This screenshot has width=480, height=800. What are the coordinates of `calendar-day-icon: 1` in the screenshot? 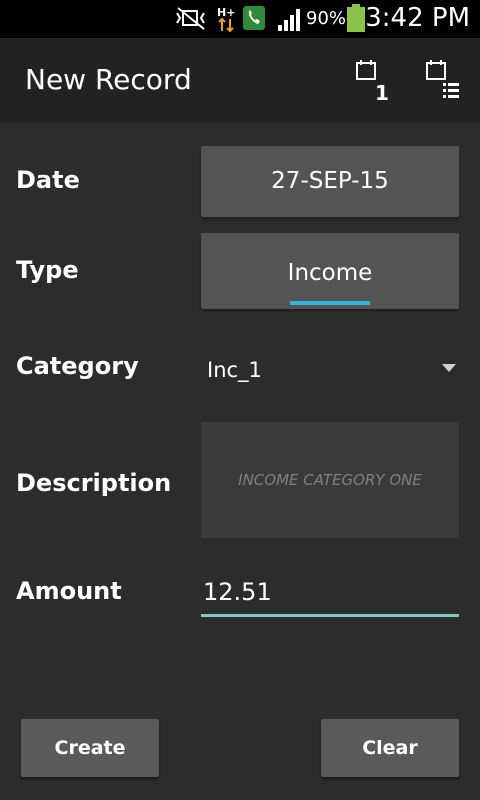 It's located at (372, 82).